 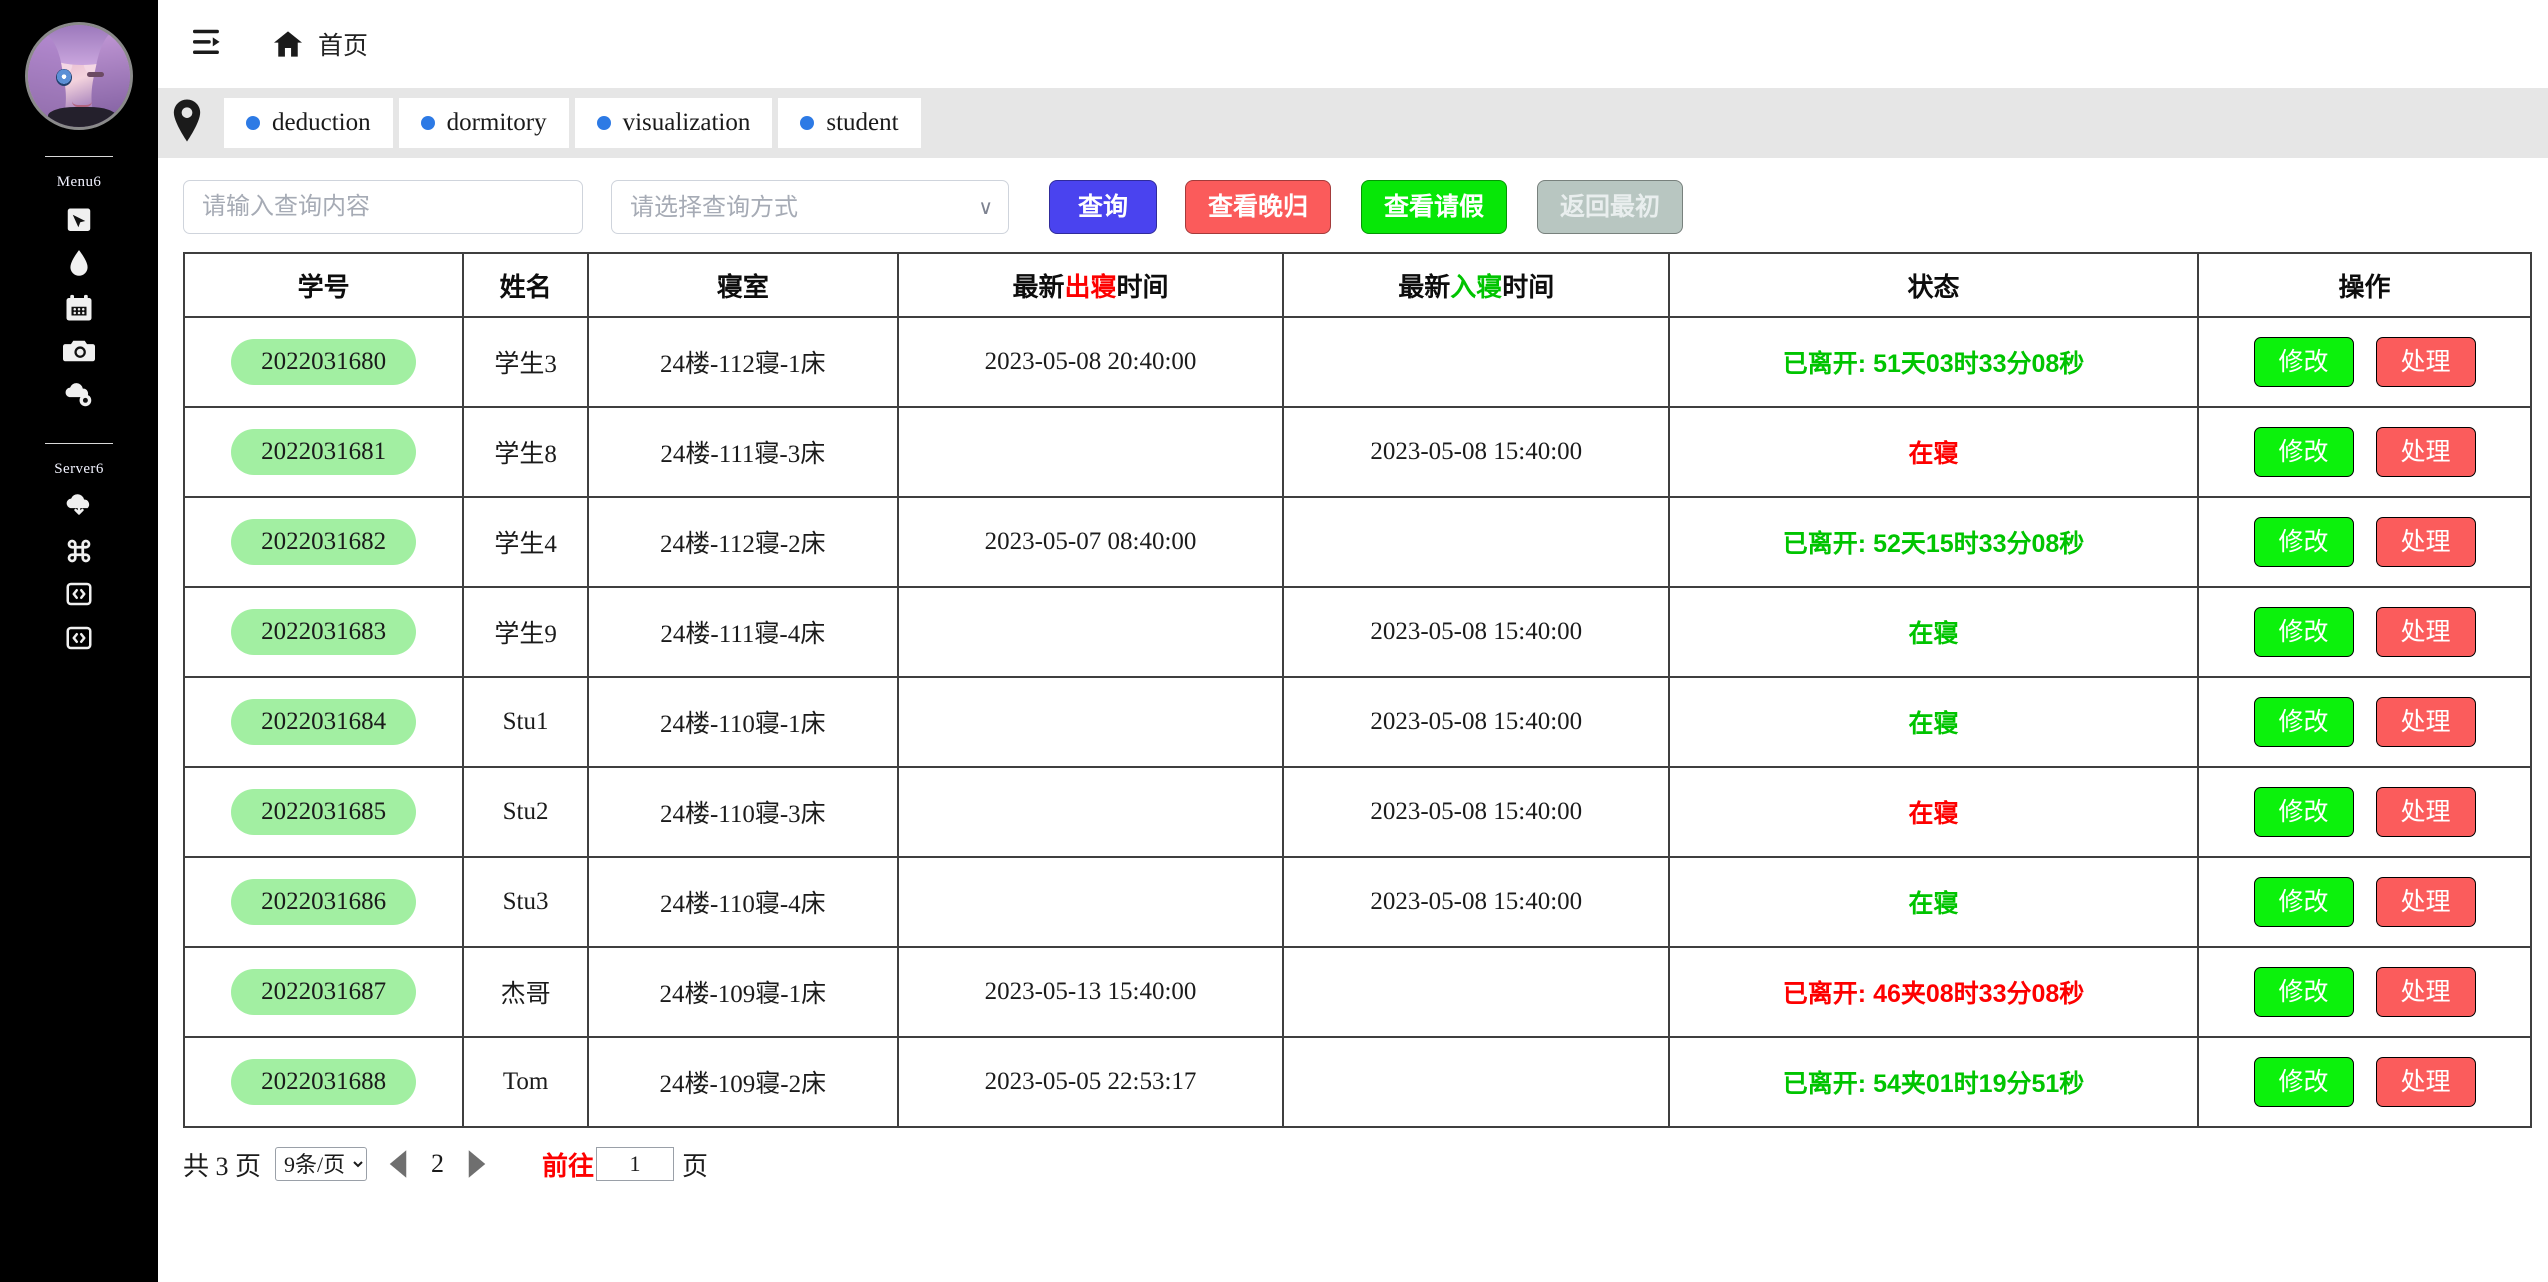 I want to click on tab-label: visualization, so click(x=686, y=122).